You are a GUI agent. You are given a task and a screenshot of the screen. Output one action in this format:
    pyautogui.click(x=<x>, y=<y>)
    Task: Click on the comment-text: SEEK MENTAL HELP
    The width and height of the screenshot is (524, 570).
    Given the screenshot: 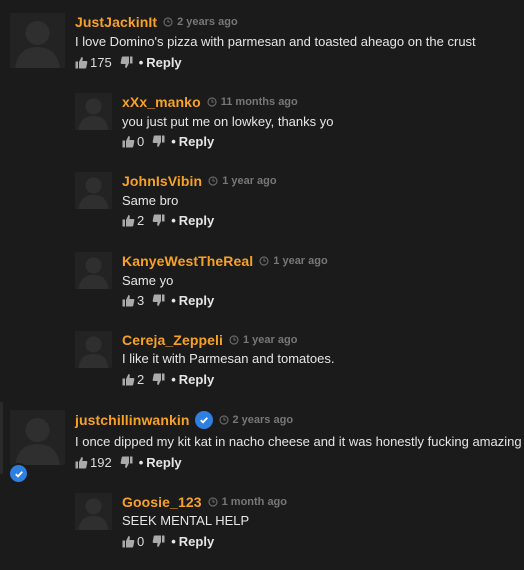 What is the action you would take?
    pyautogui.click(x=186, y=520)
    